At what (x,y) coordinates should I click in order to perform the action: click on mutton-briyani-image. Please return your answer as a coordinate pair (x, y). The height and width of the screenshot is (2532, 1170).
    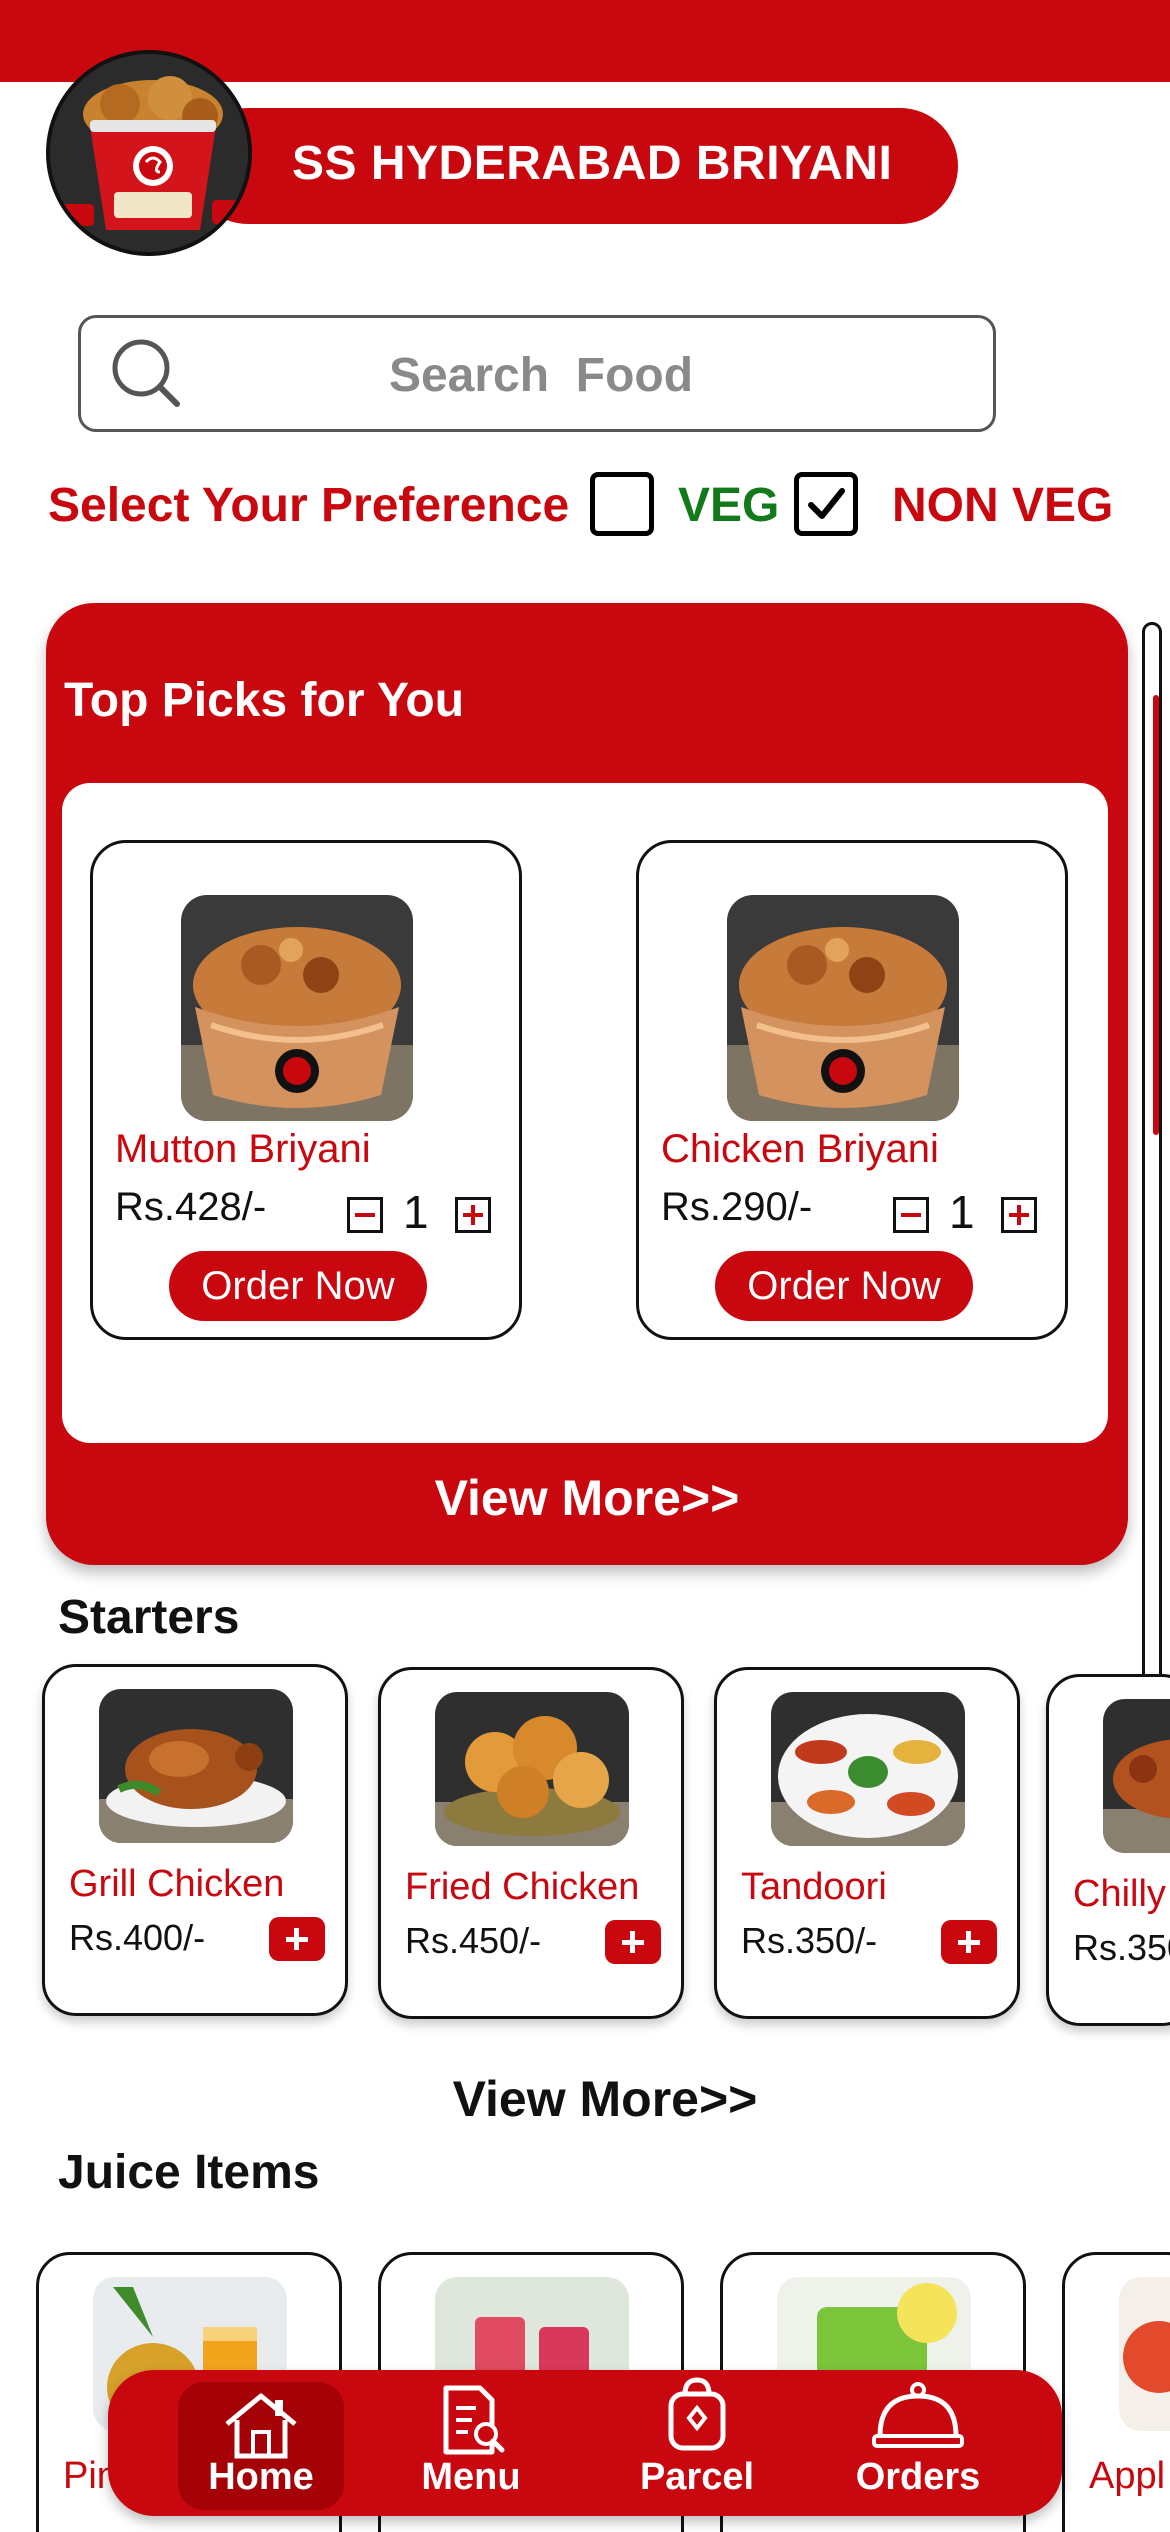
    Looking at the image, I should click on (297, 1008).